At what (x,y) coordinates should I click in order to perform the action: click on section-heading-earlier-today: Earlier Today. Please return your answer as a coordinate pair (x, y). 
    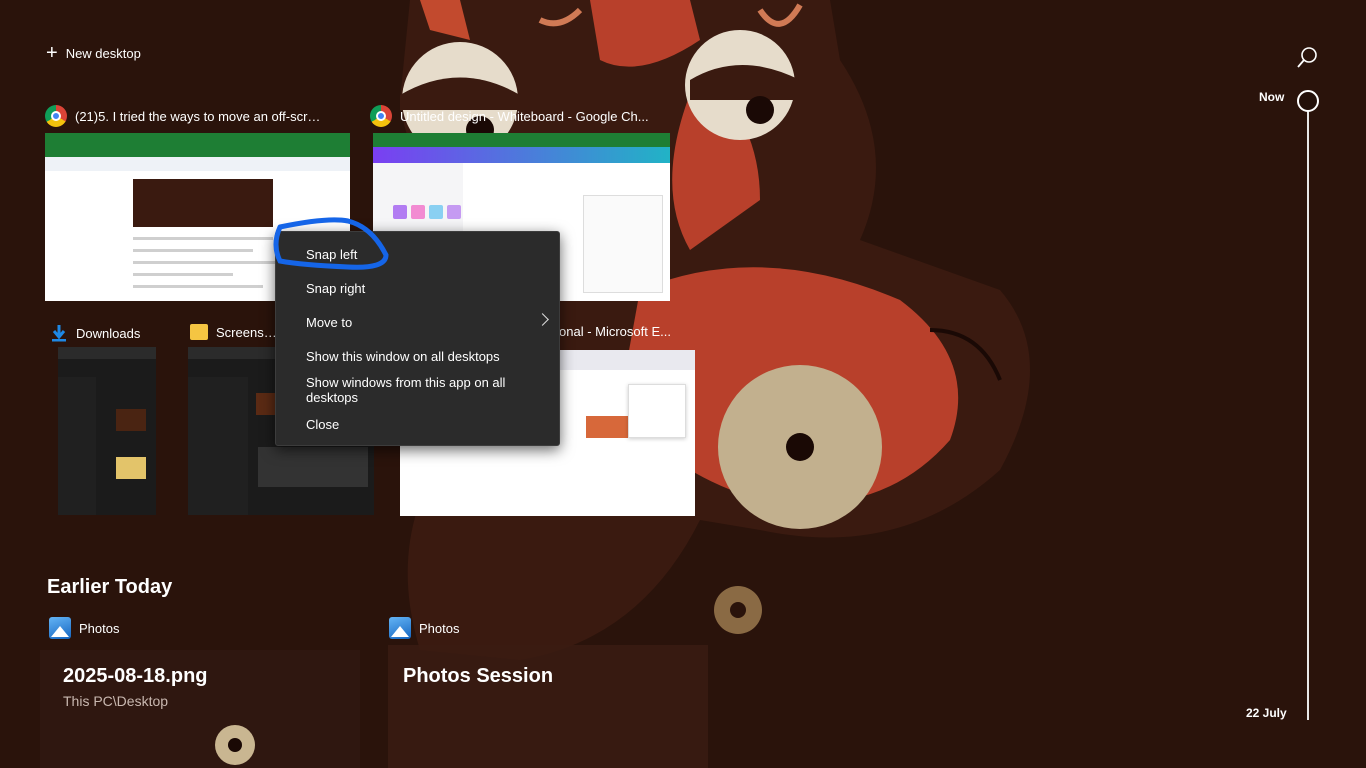
    Looking at the image, I should click on (110, 587).